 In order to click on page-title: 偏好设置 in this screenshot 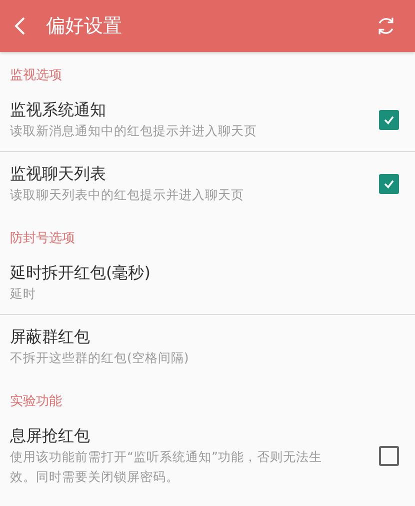, I will do `click(84, 26)`.